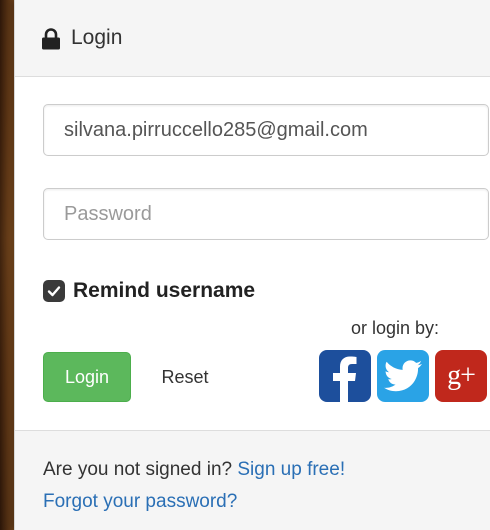 This screenshot has width=490, height=530. Describe the element at coordinates (138, 469) in the screenshot. I see `signup-prompt: Are you not signed in?` at that location.